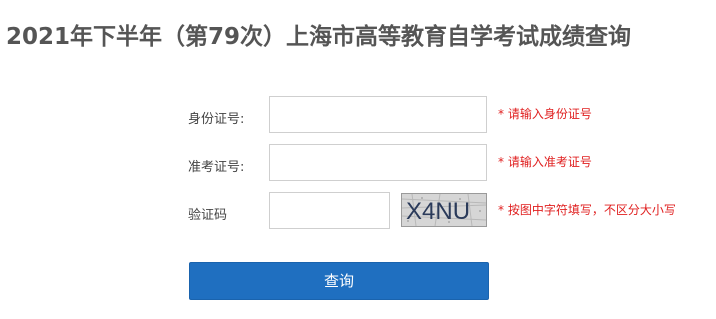  I want to click on exam-number-hint: * 请输入准考证号, so click(545, 162).